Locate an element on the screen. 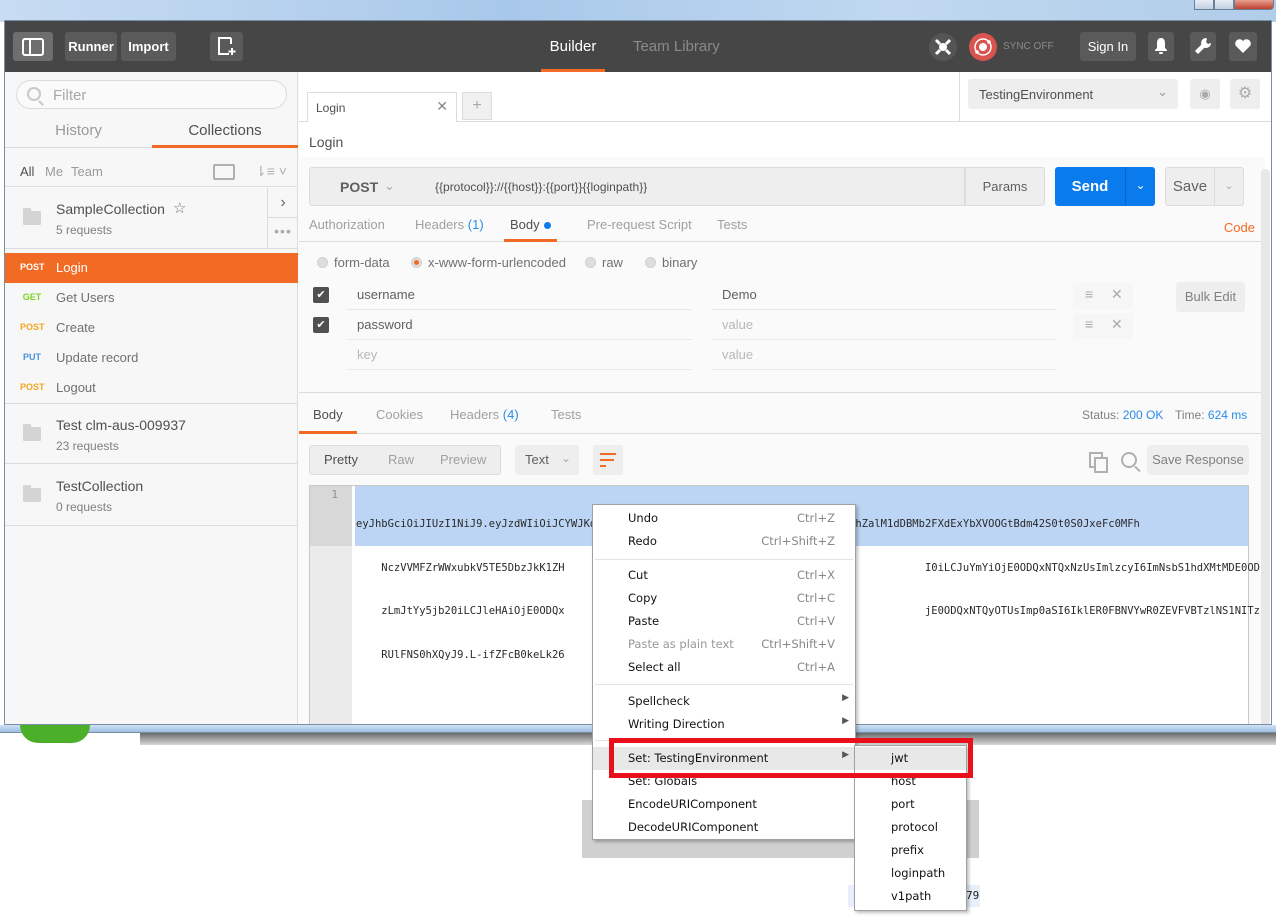 This screenshot has height=922, width=1276. environment-quick-look-button: ◉ is located at coordinates (1205, 94).